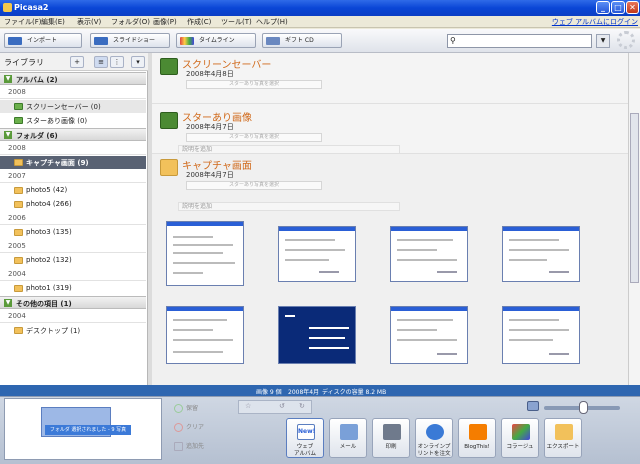  I want to click on web-album-login-link: ウェブ アルバムにログイン, so click(595, 22).